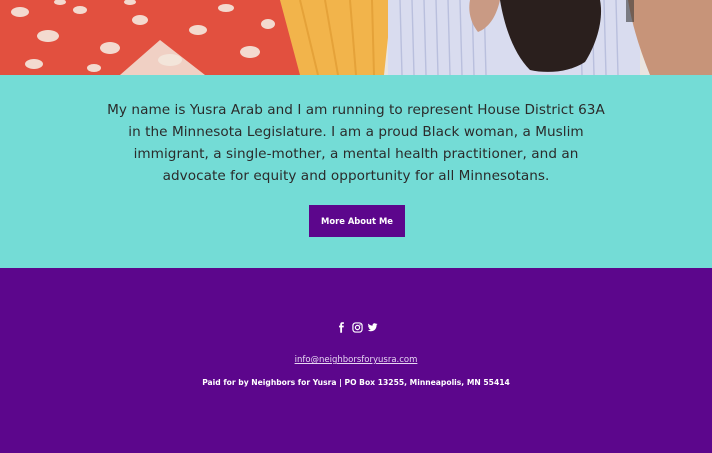 The height and width of the screenshot is (453, 712). I want to click on twitter-icon, so click(372, 327).